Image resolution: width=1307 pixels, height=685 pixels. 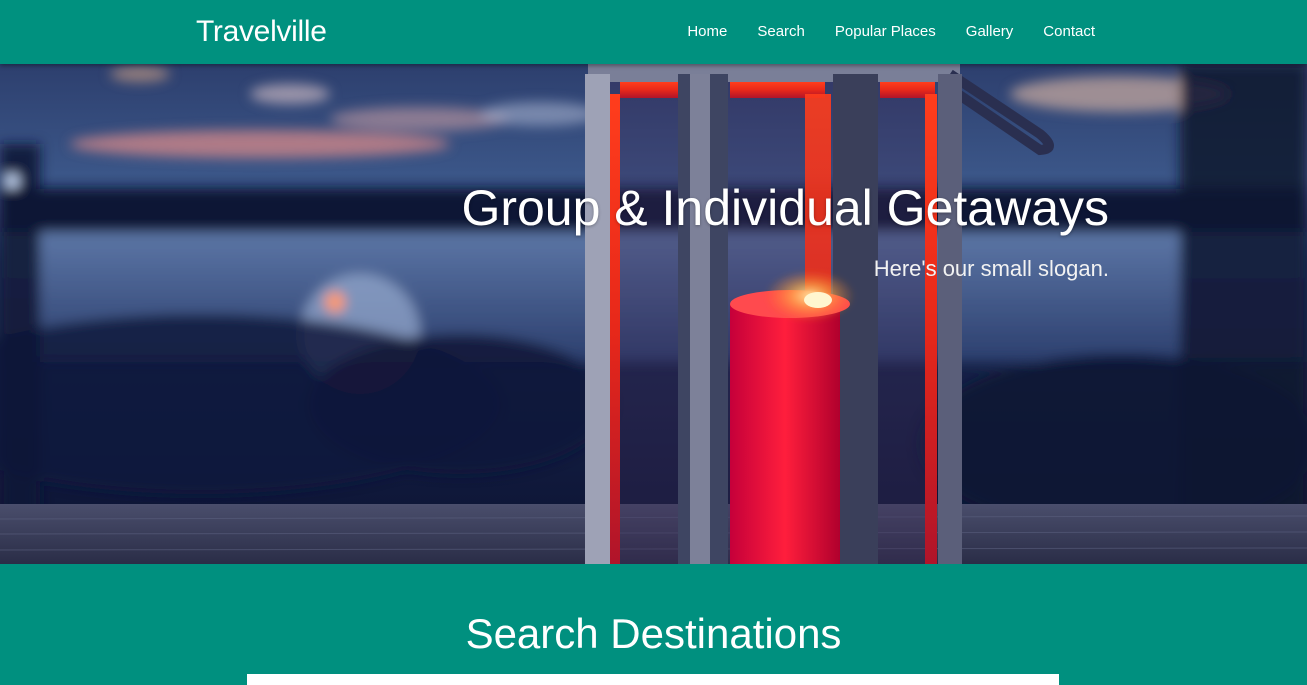 I want to click on nav-link-contact: Contact, so click(x=1069, y=32).